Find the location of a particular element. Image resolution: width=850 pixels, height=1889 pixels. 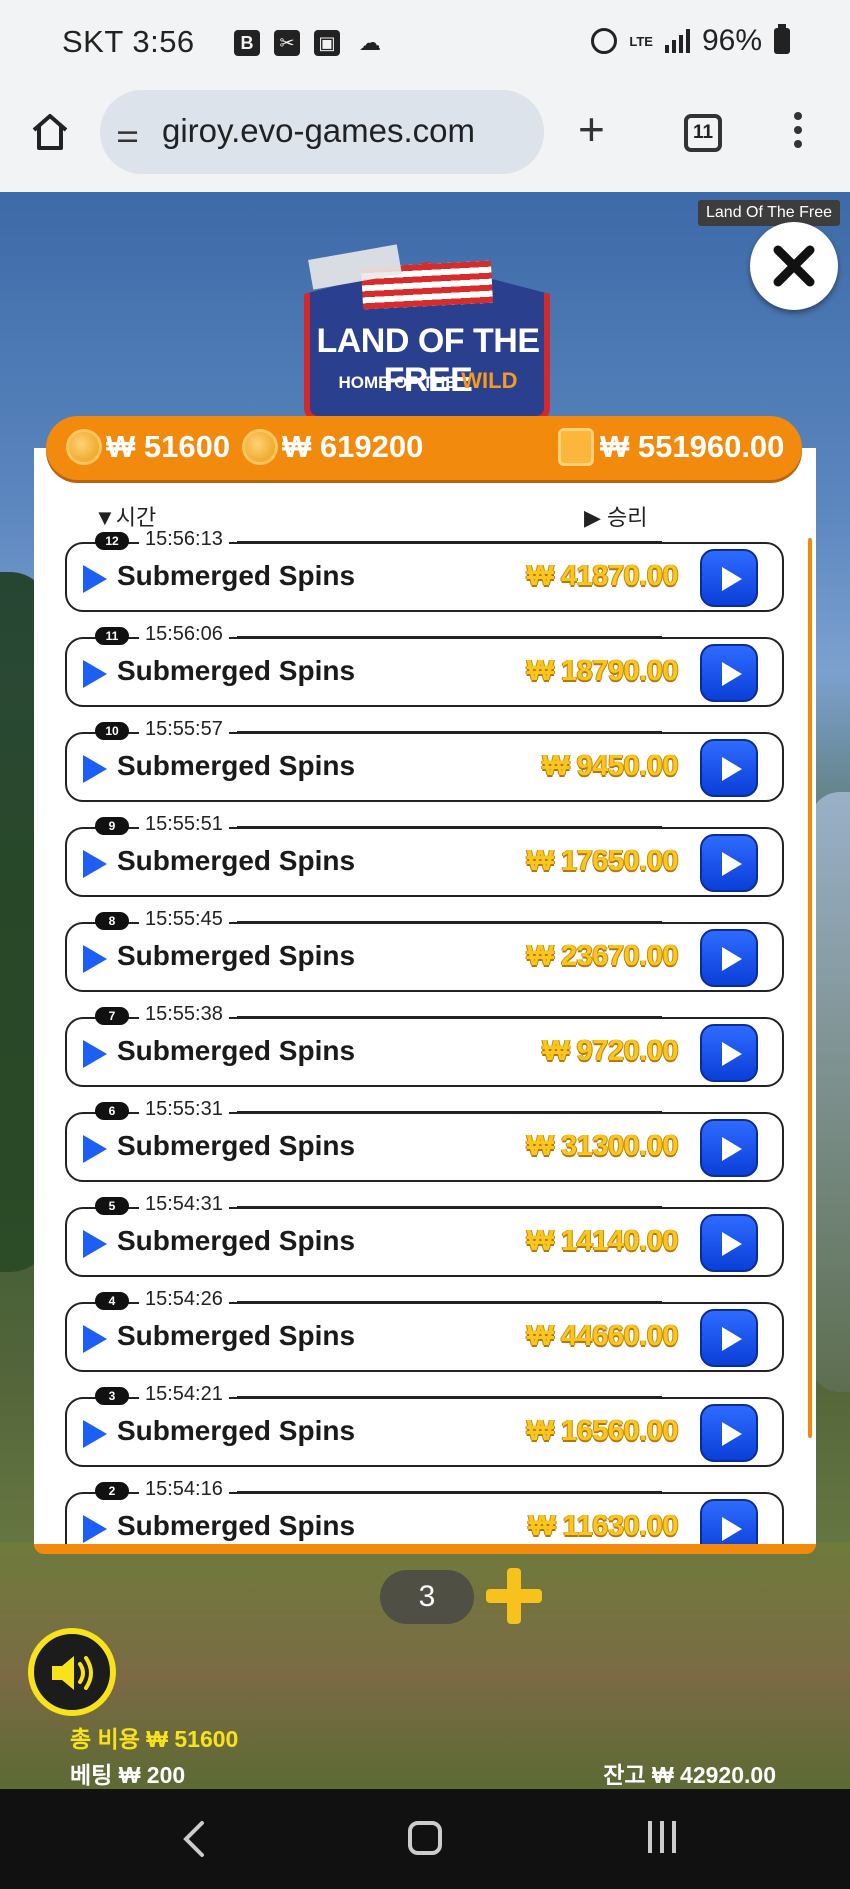

history-row: 6 15:55:31 Submerged Spins ₩ 31300.00 is located at coordinates (424, 1140).